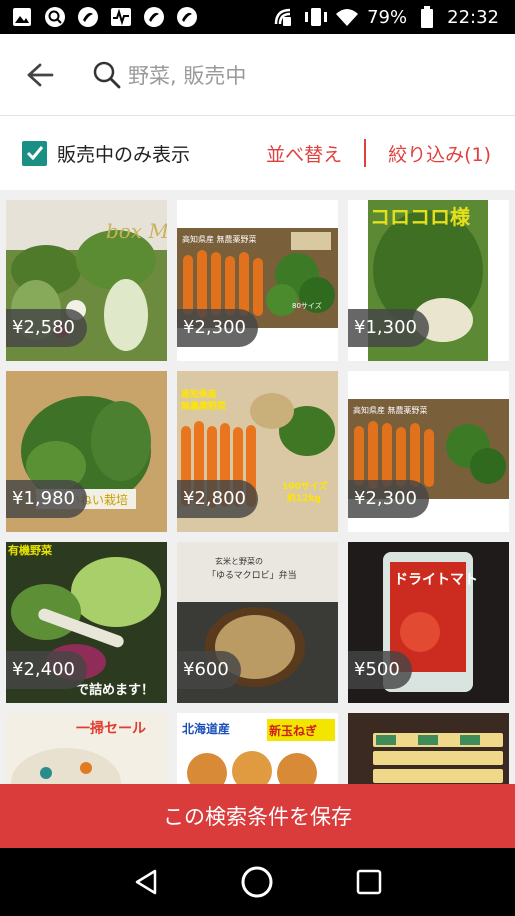 This screenshot has width=515, height=916. I want to click on on-sale-only-checkbox, so click(34, 153).